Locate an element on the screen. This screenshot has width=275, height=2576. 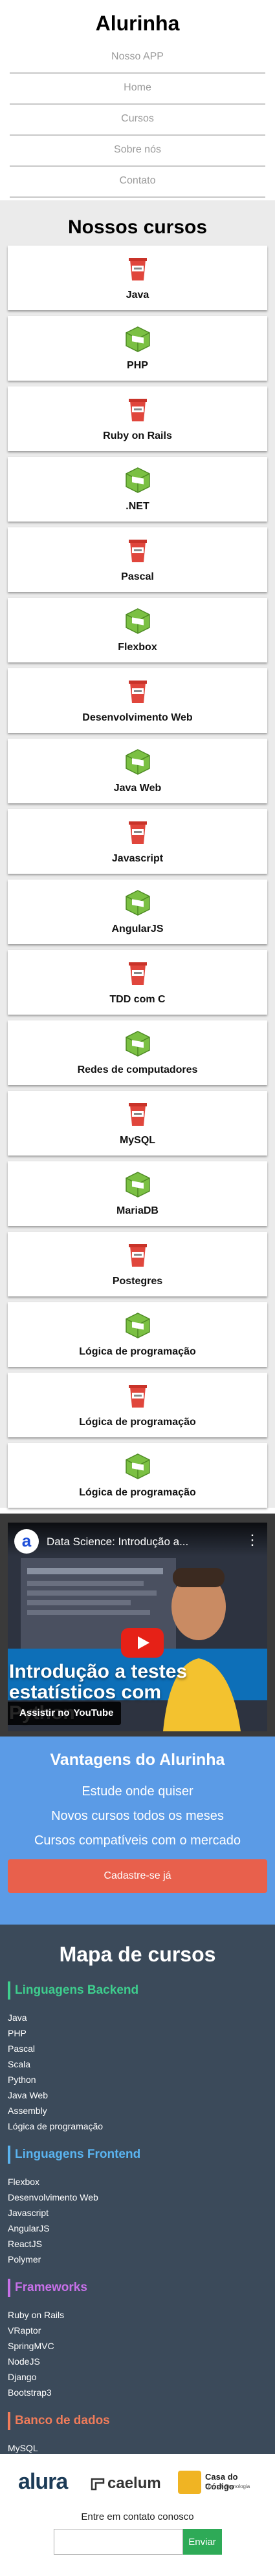
course-card: AngularJS is located at coordinates (137, 912).